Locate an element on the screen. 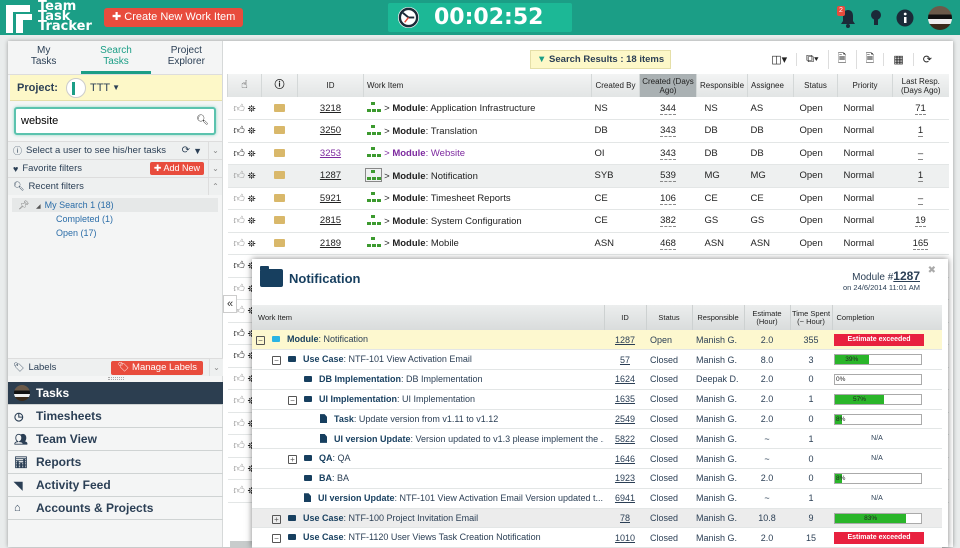  header-id: ID is located at coordinates (330, 85).